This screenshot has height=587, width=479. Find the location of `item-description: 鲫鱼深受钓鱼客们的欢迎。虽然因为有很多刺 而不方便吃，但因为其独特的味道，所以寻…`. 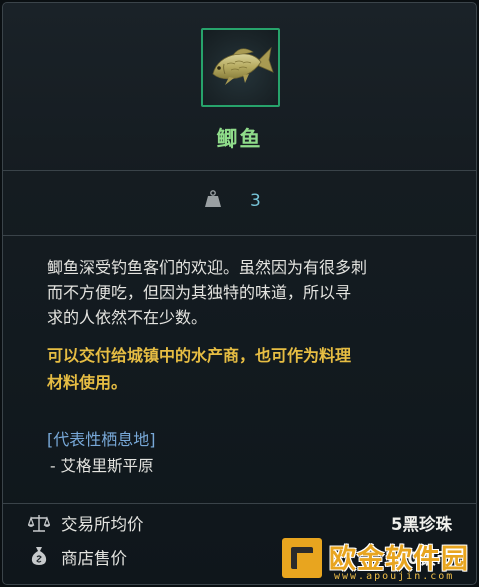

item-description: 鲫鱼深受钓鱼客们的欢迎。虽然因为有很多刺 而不方便吃，但因为其独特的味道，所以寻… is located at coordinates (252, 292).